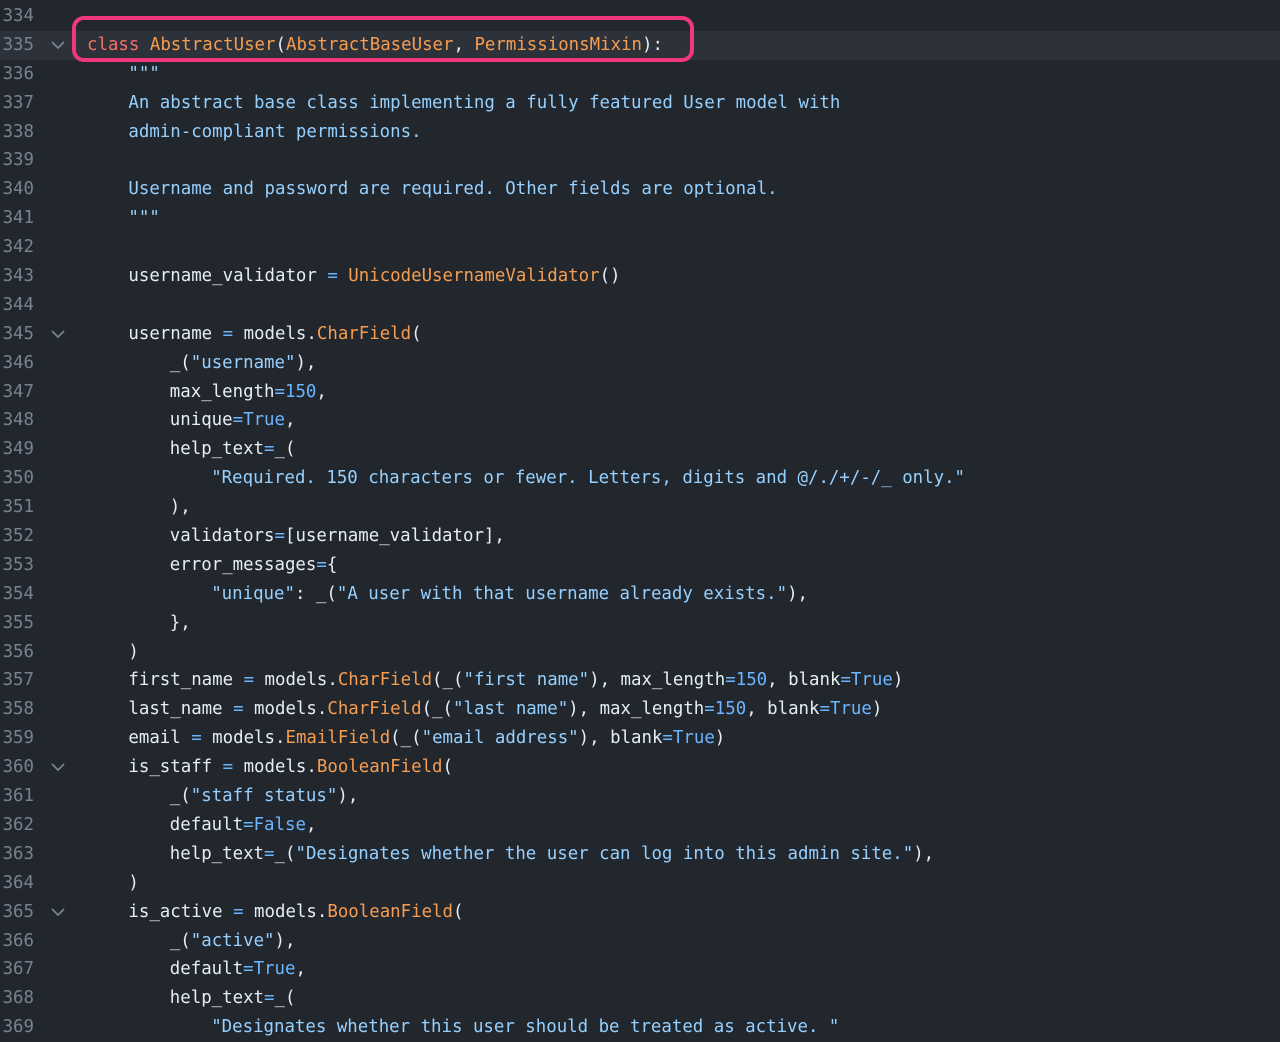 The width and height of the screenshot is (1280, 1042). What do you see at coordinates (18, 131) in the screenshot?
I see `line-number: 338` at bounding box center [18, 131].